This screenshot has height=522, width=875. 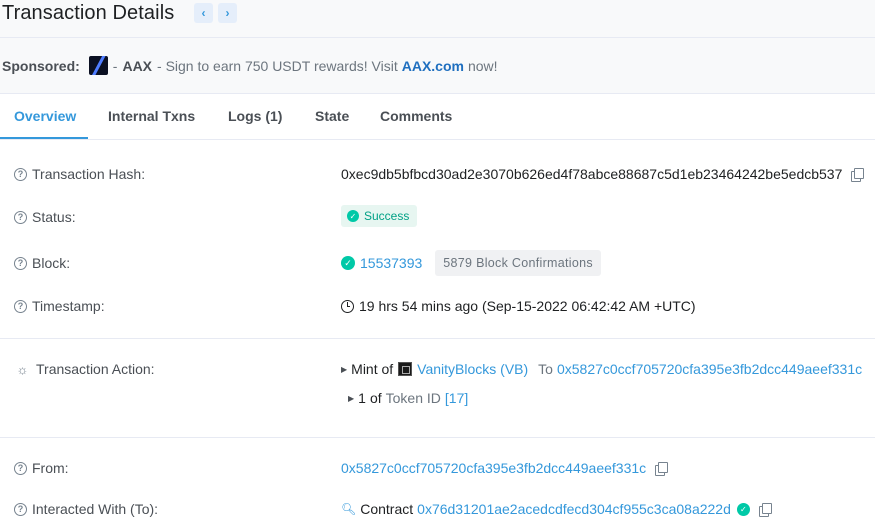 I want to click on chevron-left-icon: ‹, so click(x=203, y=13).